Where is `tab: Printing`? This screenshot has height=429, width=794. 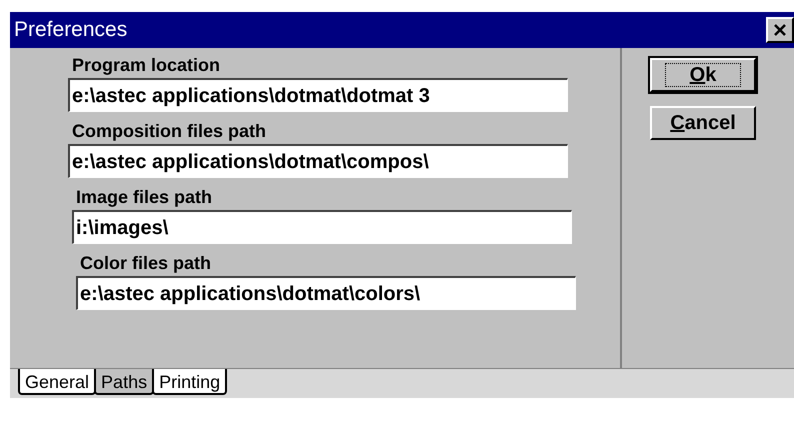
tab: Printing is located at coordinates (190, 382).